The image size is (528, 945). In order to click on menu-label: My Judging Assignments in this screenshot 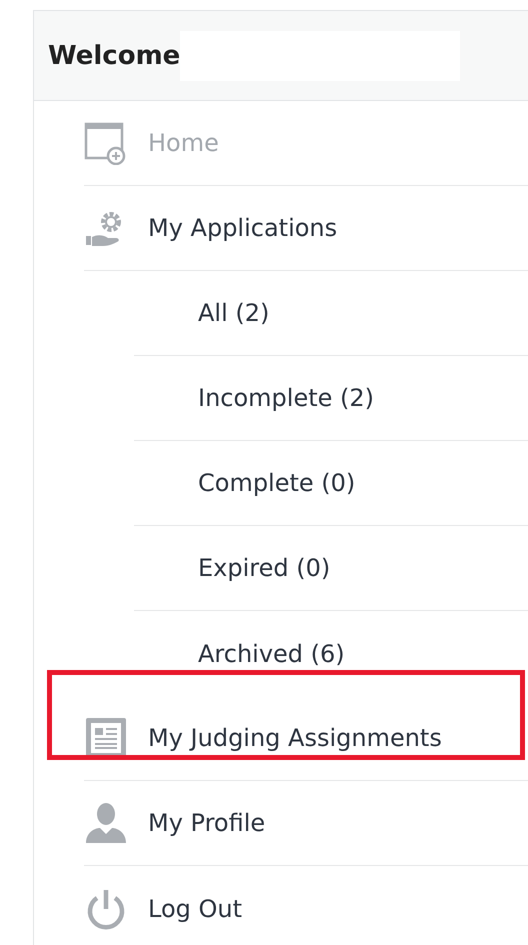, I will do `click(295, 738)`.